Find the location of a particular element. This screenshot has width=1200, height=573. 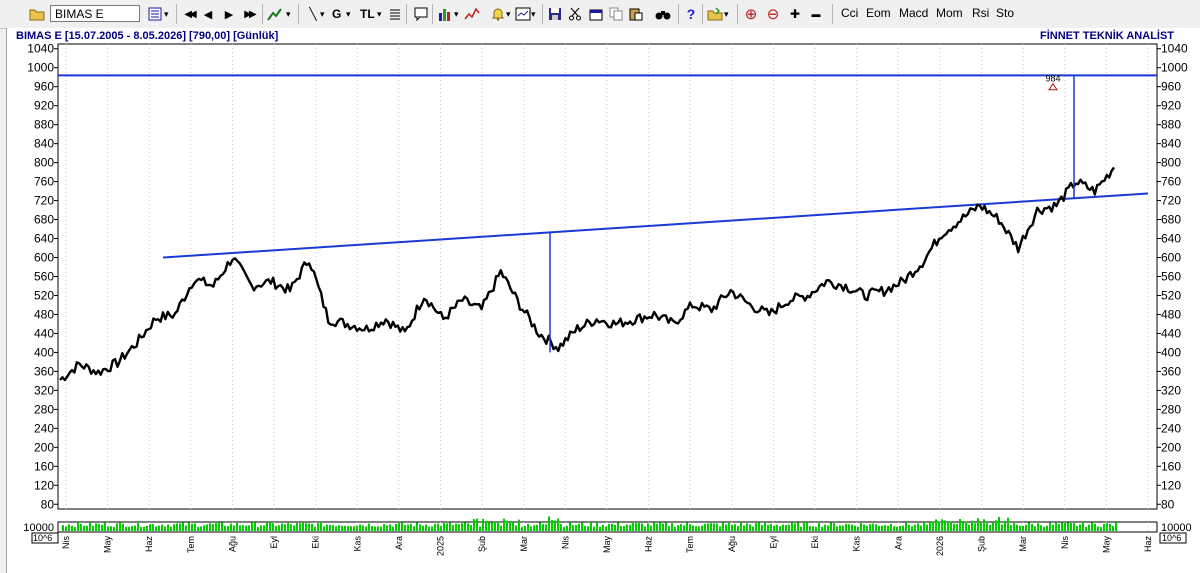

g-tool-button: G is located at coordinates (336, 14).